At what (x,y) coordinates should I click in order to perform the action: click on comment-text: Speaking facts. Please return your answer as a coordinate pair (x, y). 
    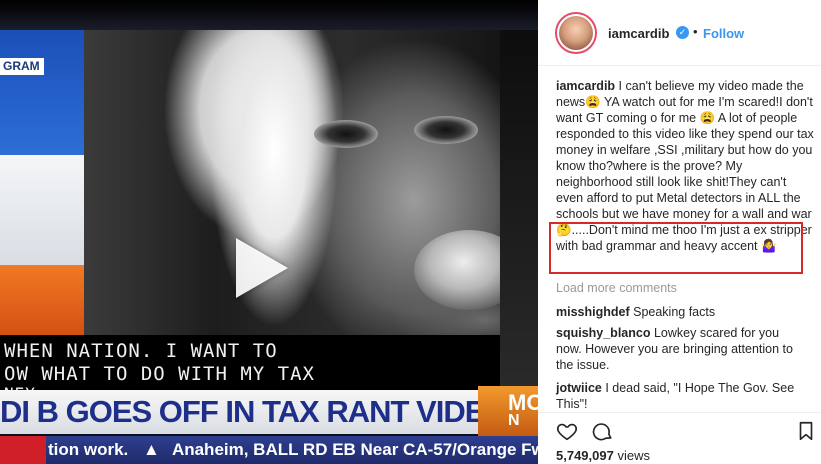
    Looking at the image, I should click on (674, 312).